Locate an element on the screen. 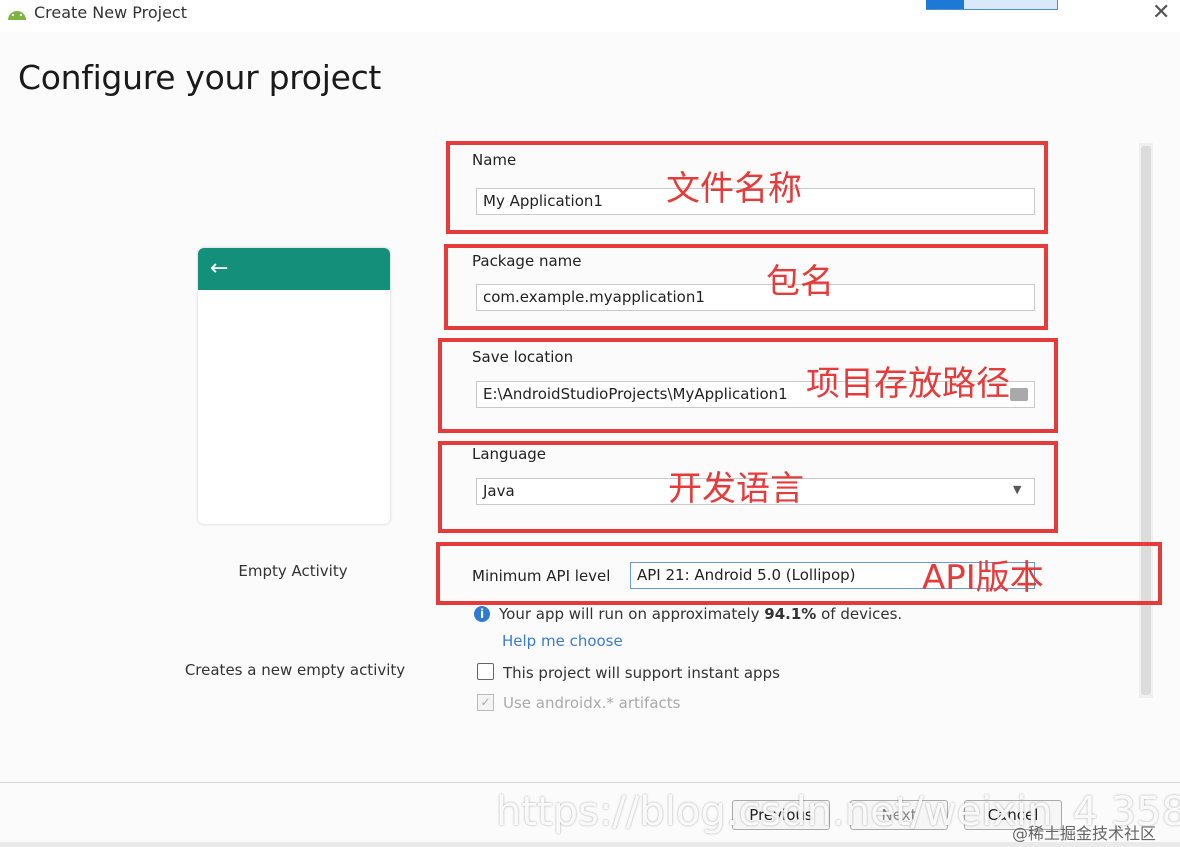 The height and width of the screenshot is (847, 1180). coverage-percent: 94.1% is located at coordinates (790, 614).